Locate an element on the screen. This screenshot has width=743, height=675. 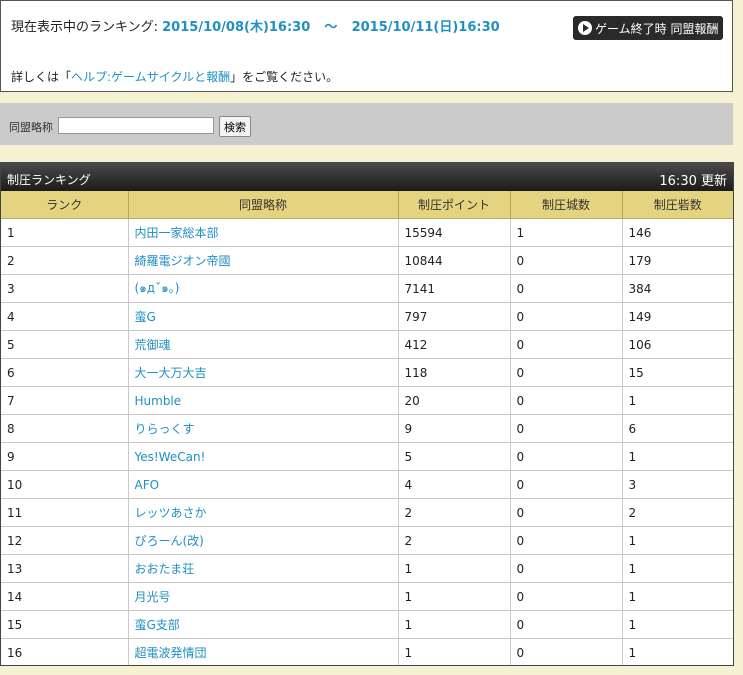
table-row: 9 Yes!WeCan! 5 0 1 is located at coordinates (367, 456).